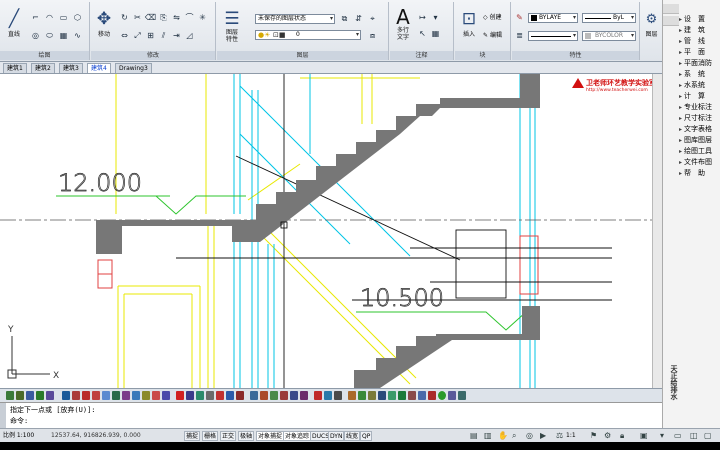  Describe the element at coordinates (176, 17) in the screenshot. I see `mirror-icon: ⇋` at that location.